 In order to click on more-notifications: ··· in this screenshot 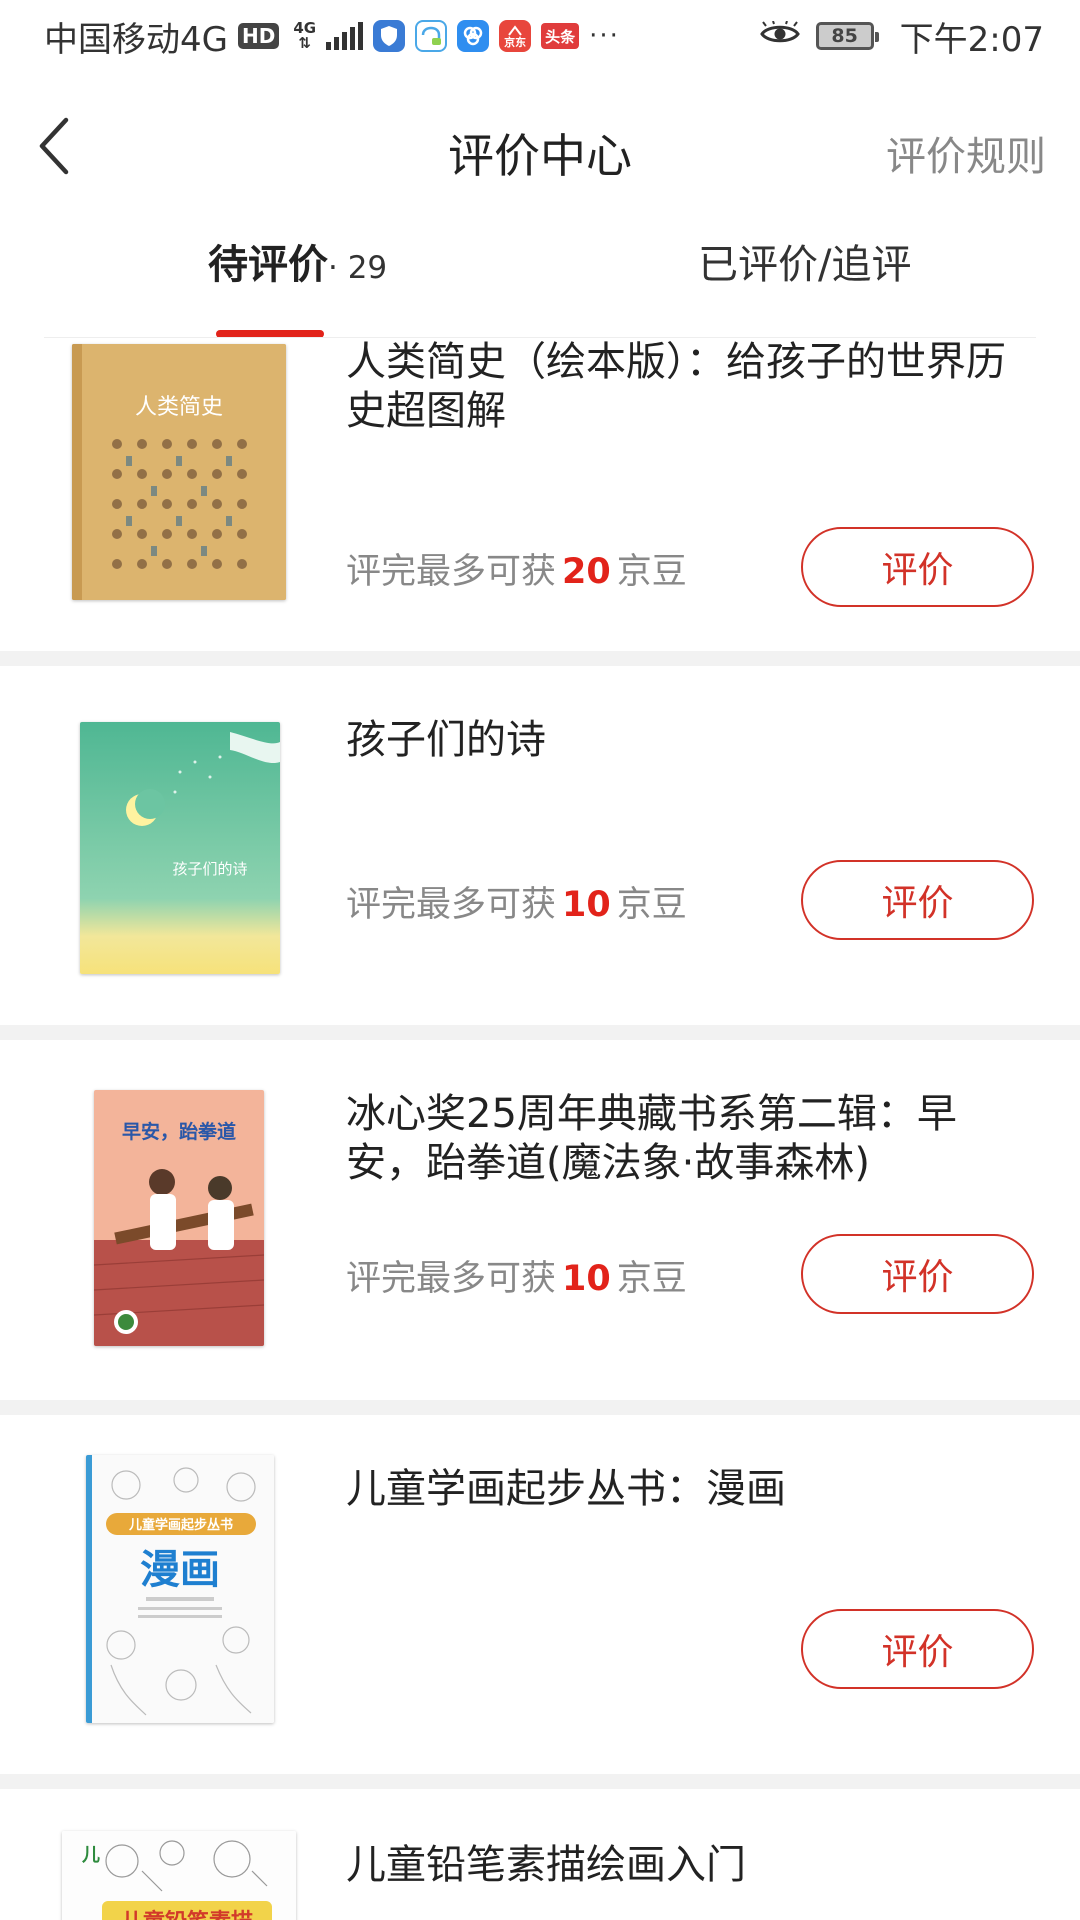, I will do `click(604, 36)`.